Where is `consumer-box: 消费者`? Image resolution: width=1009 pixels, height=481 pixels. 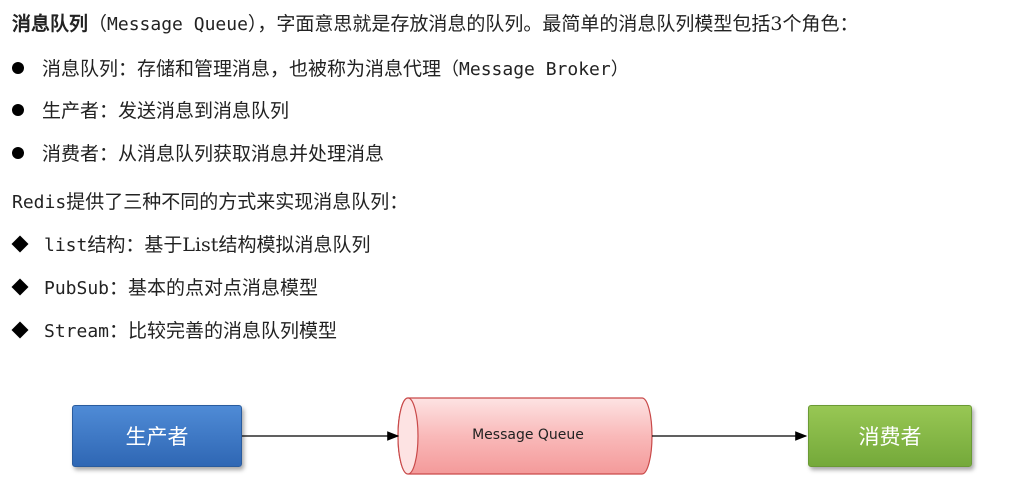
consumer-box: 消费者 is located at coordinates (890, 436).